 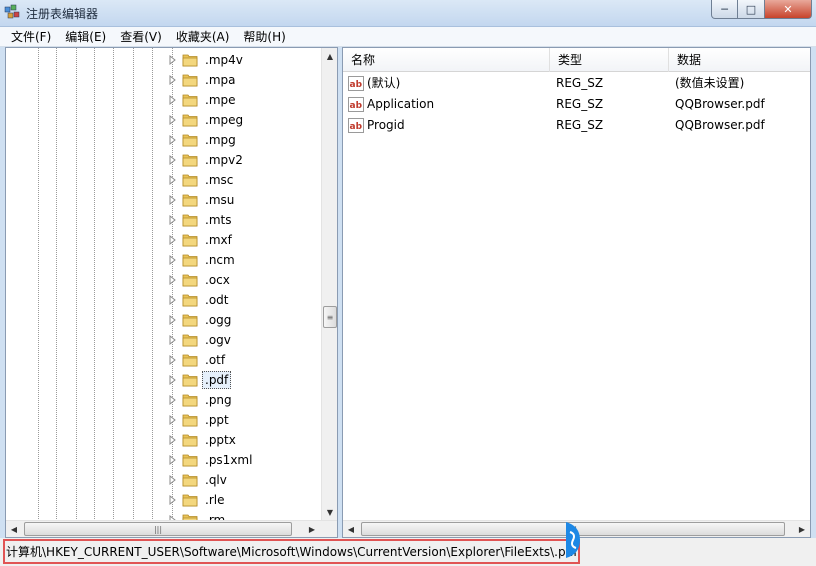 What do you see at coordinates (217, 420) in the screenshot?
I see `tree-node-label: .ppt` at bounding box center [217, 420].